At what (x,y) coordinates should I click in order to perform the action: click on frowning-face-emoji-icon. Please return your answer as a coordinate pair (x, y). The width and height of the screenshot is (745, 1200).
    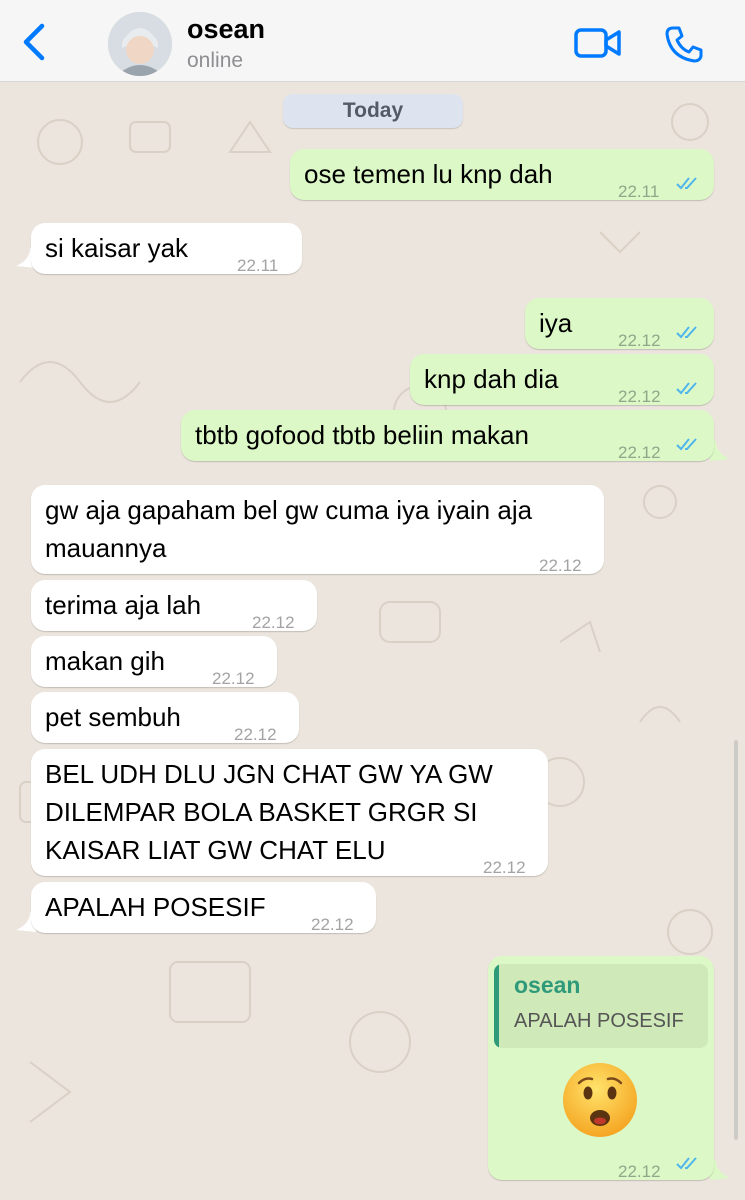
    Looking at the image, I should click on (600, 1100).